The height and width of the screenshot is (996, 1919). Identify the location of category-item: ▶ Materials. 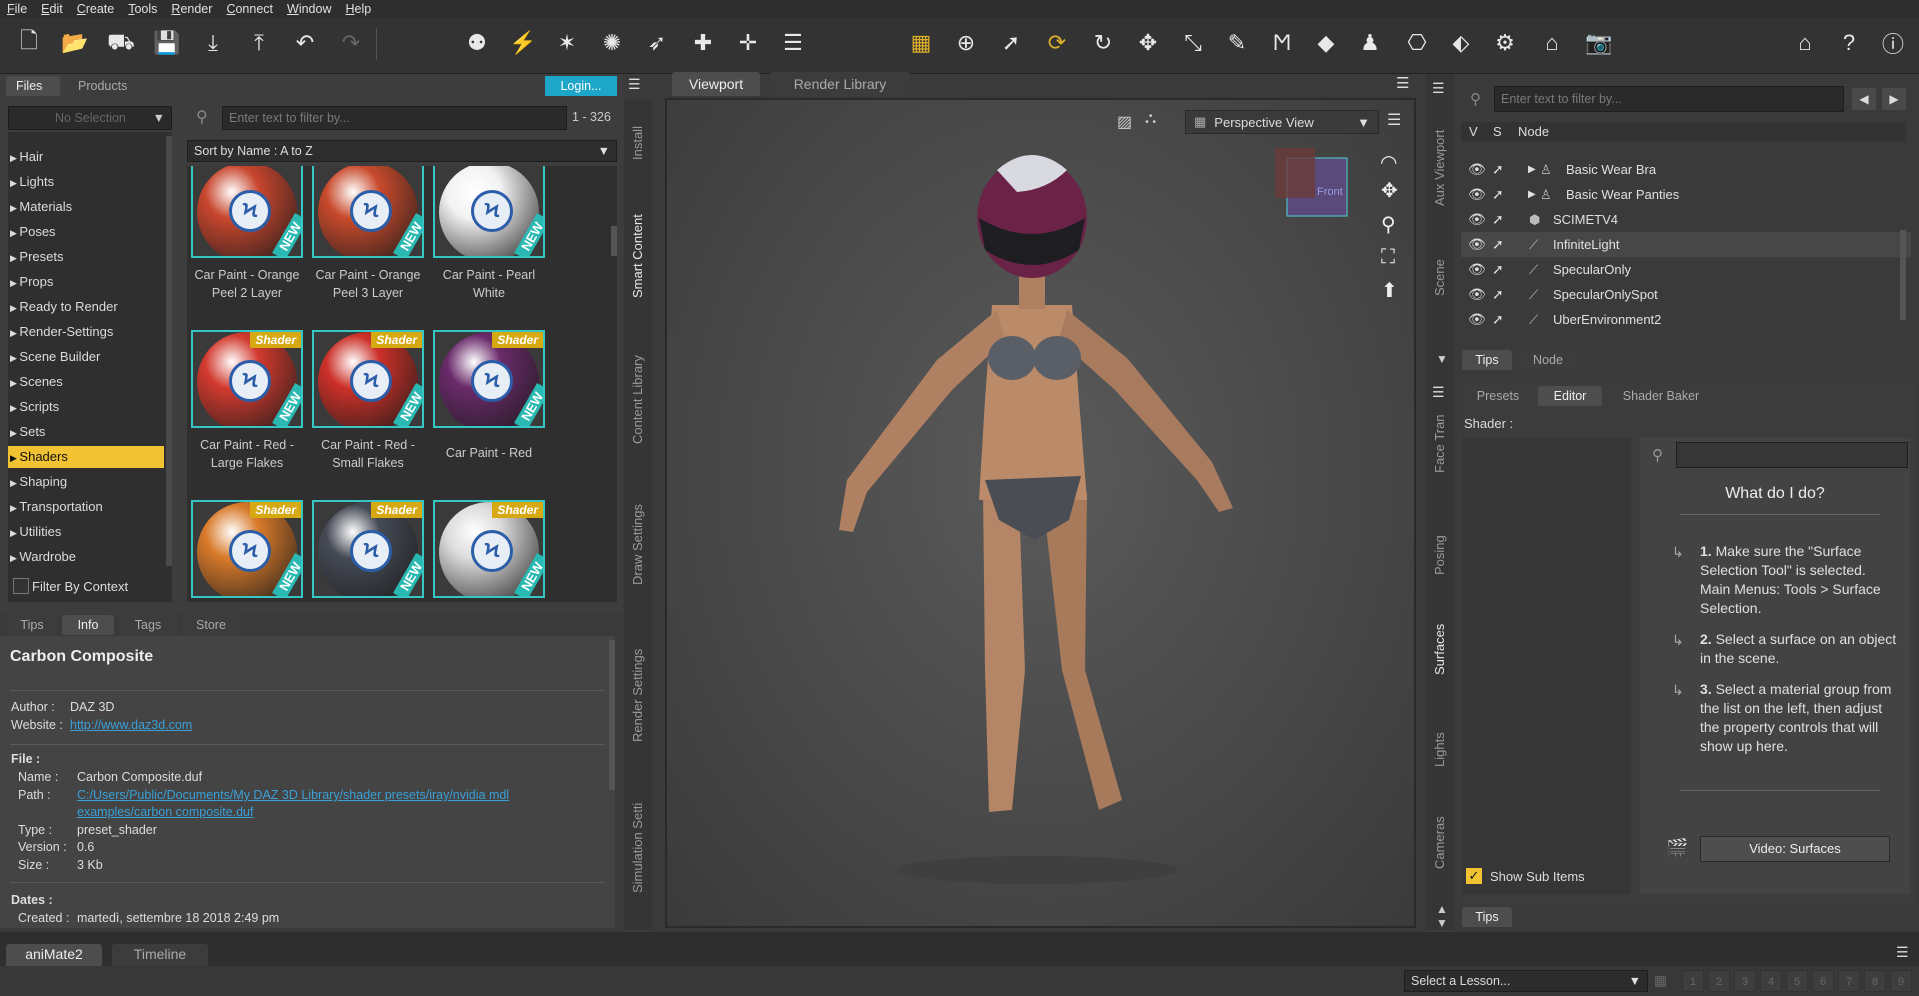
(86, 207).